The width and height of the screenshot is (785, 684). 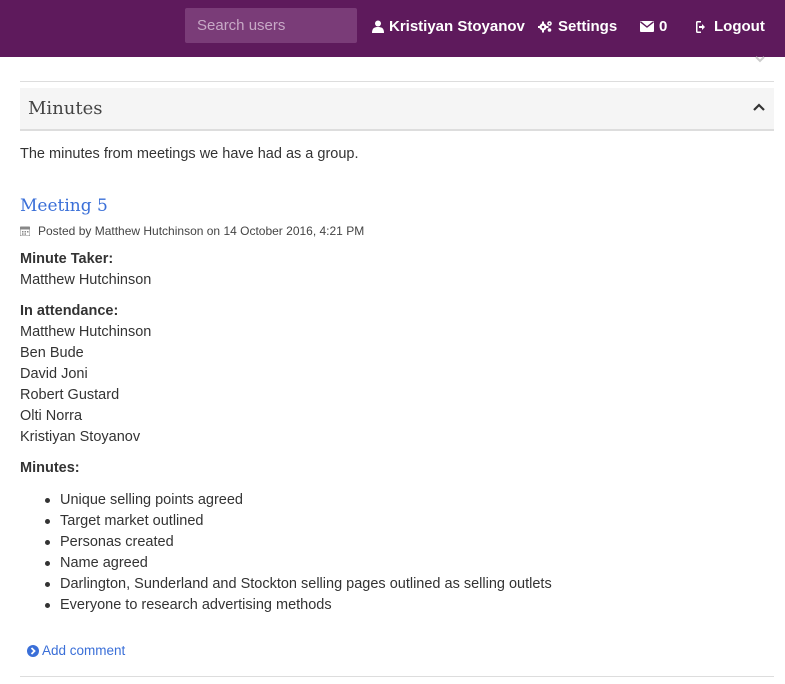 I want to click on gears-icon, so click(x=545, y=27).